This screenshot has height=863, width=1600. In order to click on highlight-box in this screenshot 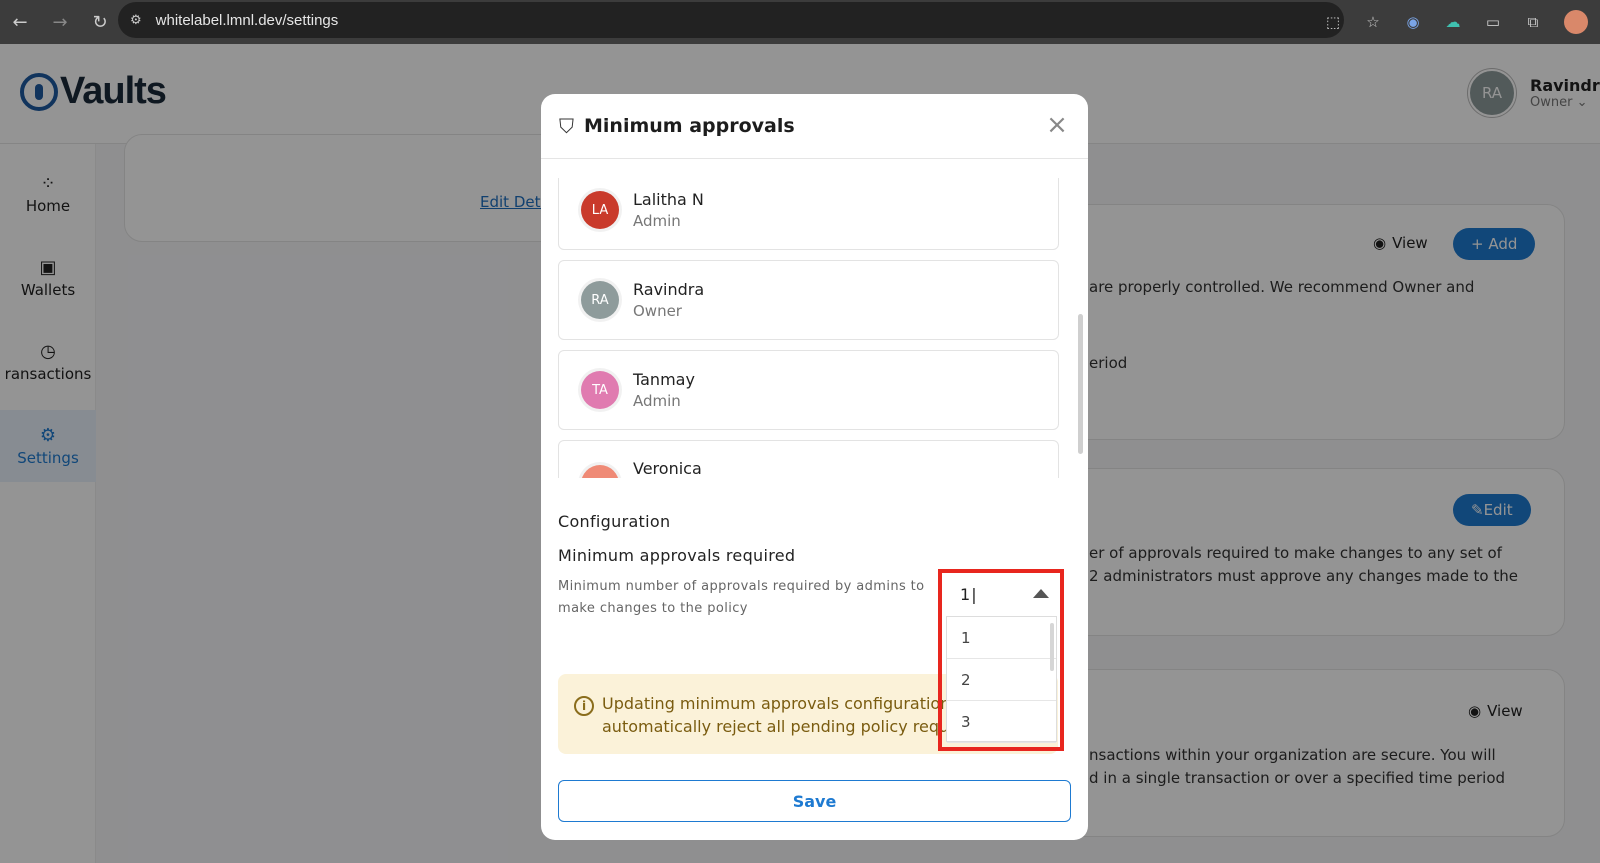, I will do `click(1001, 660)`.